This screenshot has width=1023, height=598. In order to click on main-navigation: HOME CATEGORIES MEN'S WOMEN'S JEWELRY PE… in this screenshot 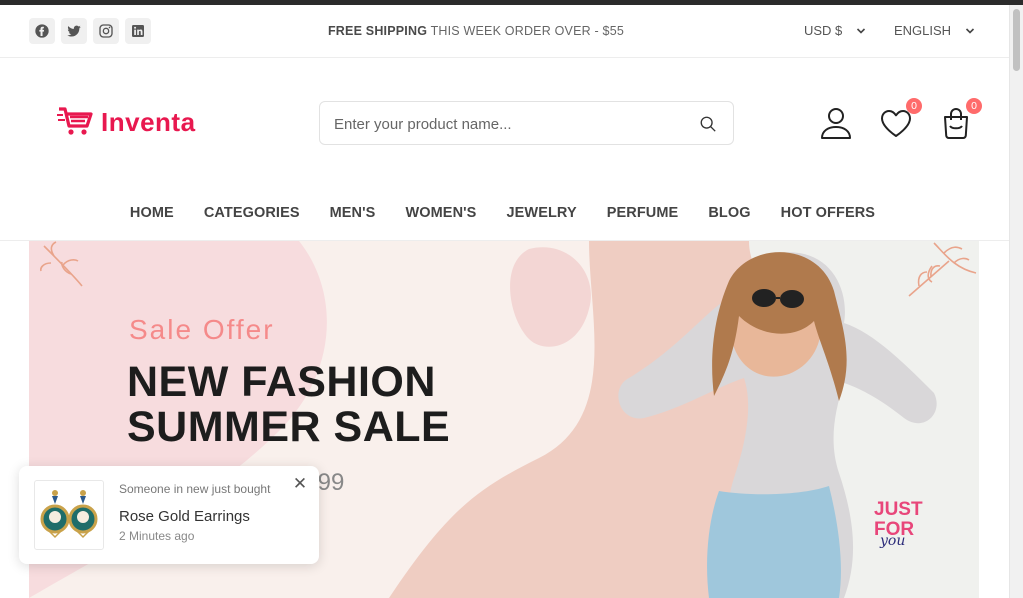, I will do `click(504, 213)`.